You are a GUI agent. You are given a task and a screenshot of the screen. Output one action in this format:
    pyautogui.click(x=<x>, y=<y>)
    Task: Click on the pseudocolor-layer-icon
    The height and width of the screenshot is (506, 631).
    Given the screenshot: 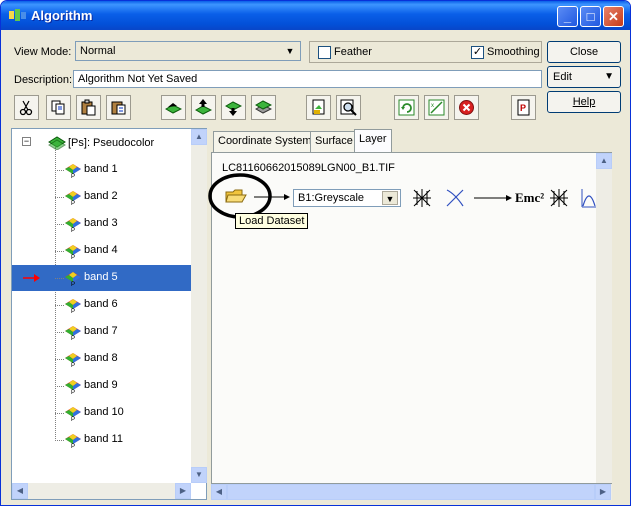 What is the action you would take?
    pyautogui.click(x=57, y=143)
    